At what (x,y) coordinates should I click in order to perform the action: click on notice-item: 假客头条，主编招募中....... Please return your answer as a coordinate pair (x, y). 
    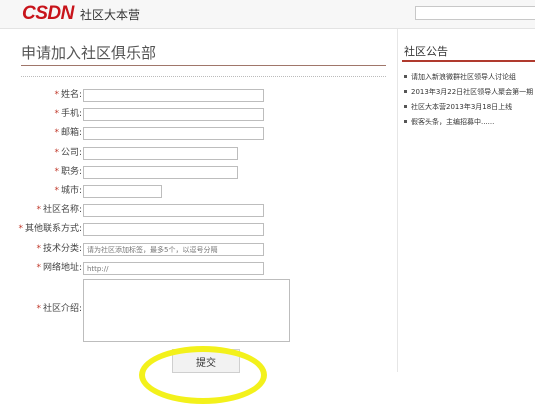
    Looking at the image, I should click on (468, 122).